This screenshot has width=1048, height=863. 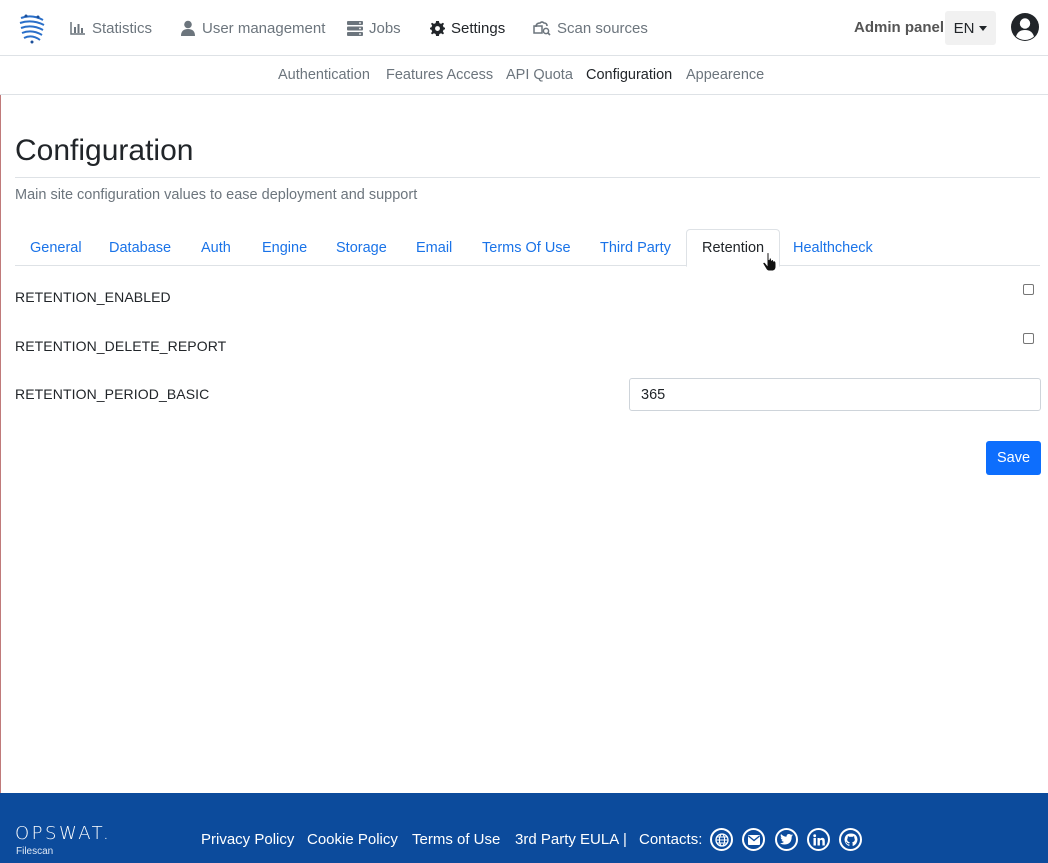 I want to click on nav-jobs: Jobs, so click(x=374, y=28).